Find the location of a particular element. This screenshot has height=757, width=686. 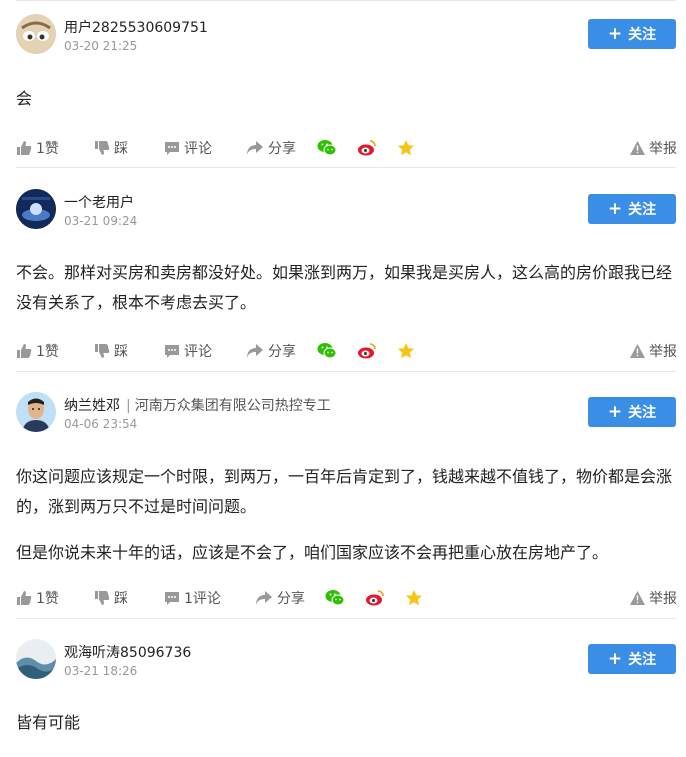

comment-count: 1评论 is located at coordinates (202, 599).